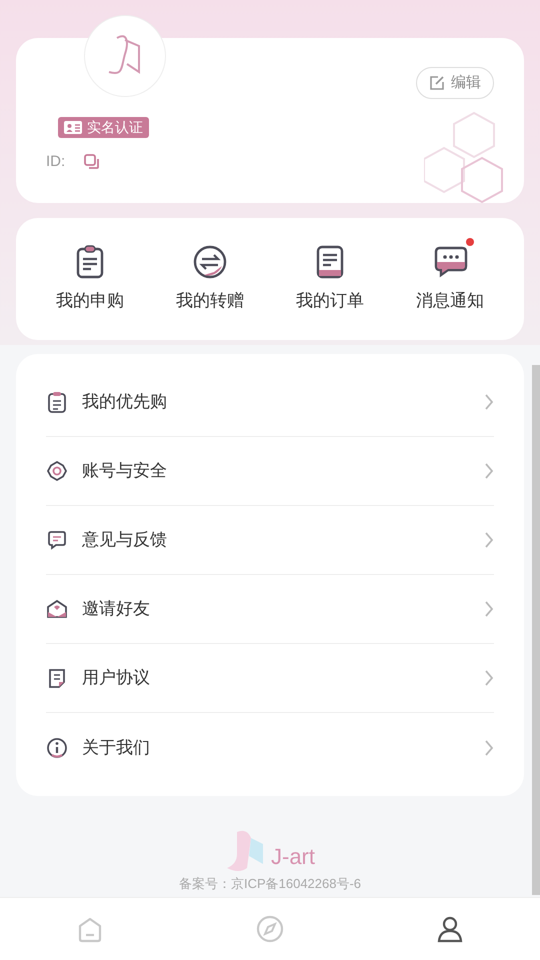 Image resolution: width=540 pixels, height=960 pixels. I want to click on info-icon, so click(57, 747).